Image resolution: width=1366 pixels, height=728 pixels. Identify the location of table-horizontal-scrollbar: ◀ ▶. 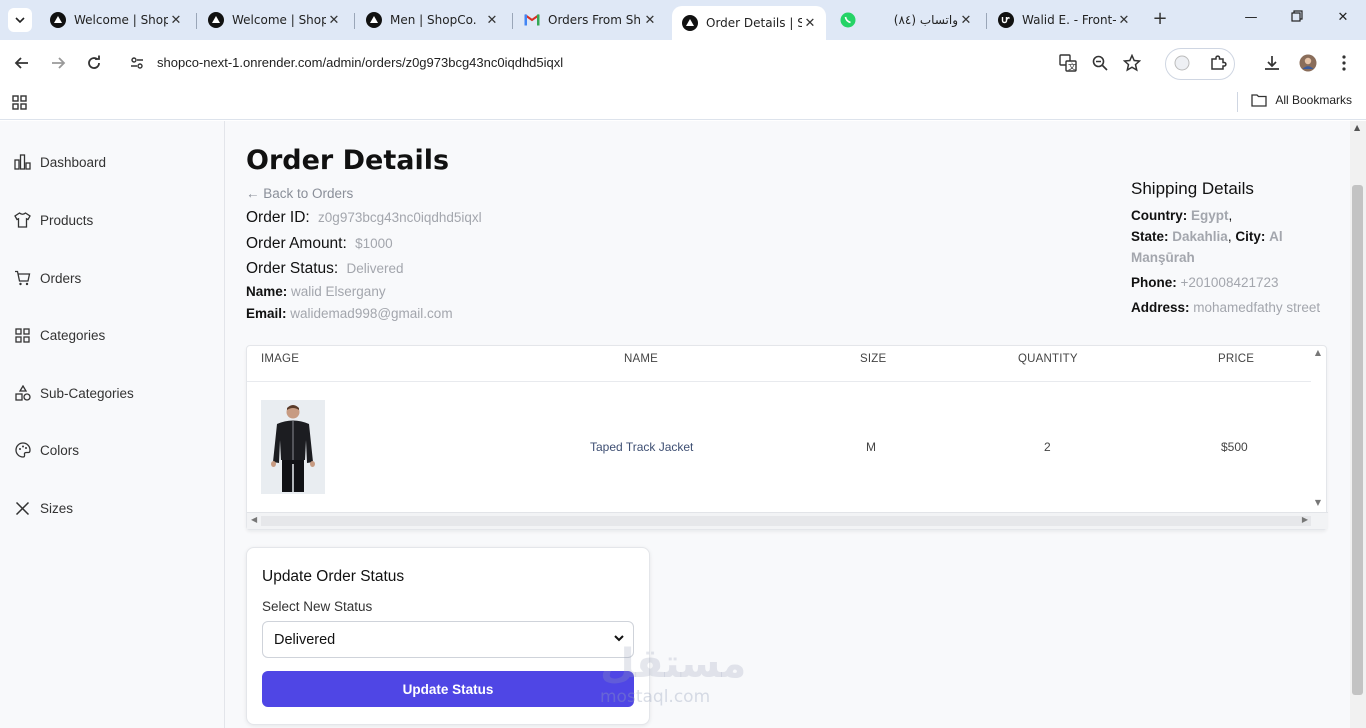
(787, 520).